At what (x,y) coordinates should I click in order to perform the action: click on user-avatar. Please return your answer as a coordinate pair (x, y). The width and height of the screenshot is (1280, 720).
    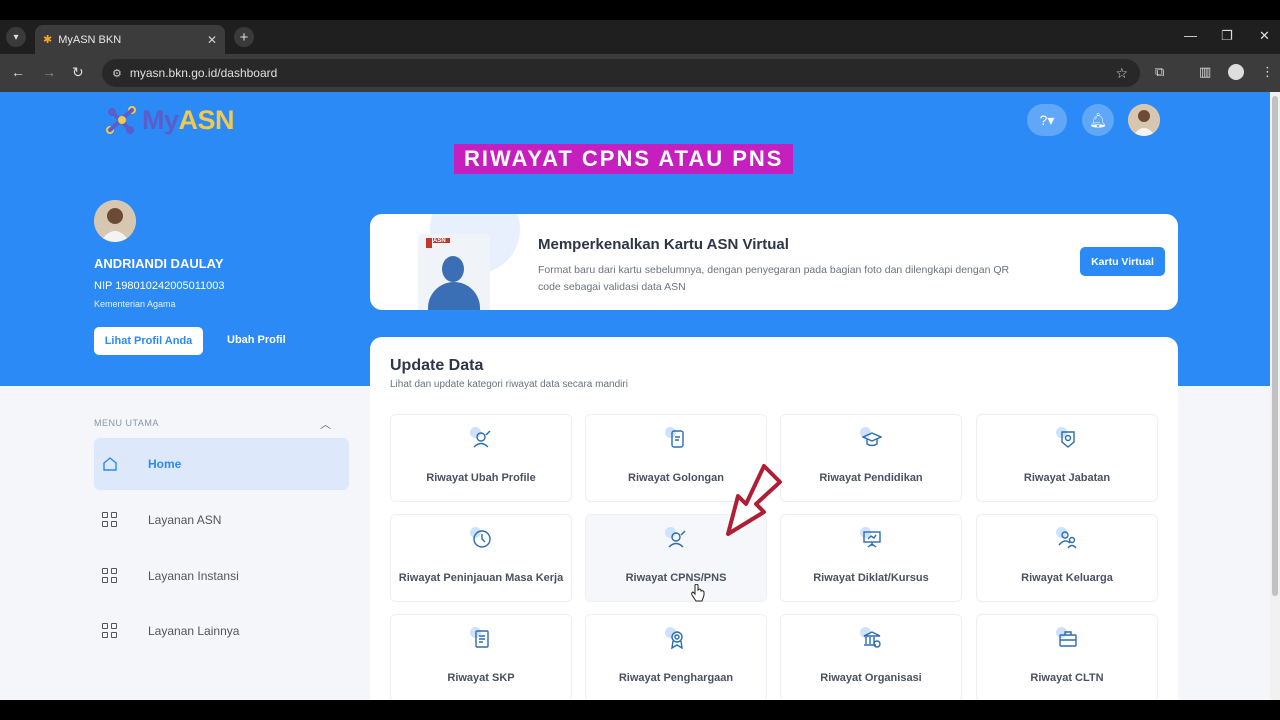
    Looking at the image, I should click on (115, 221).